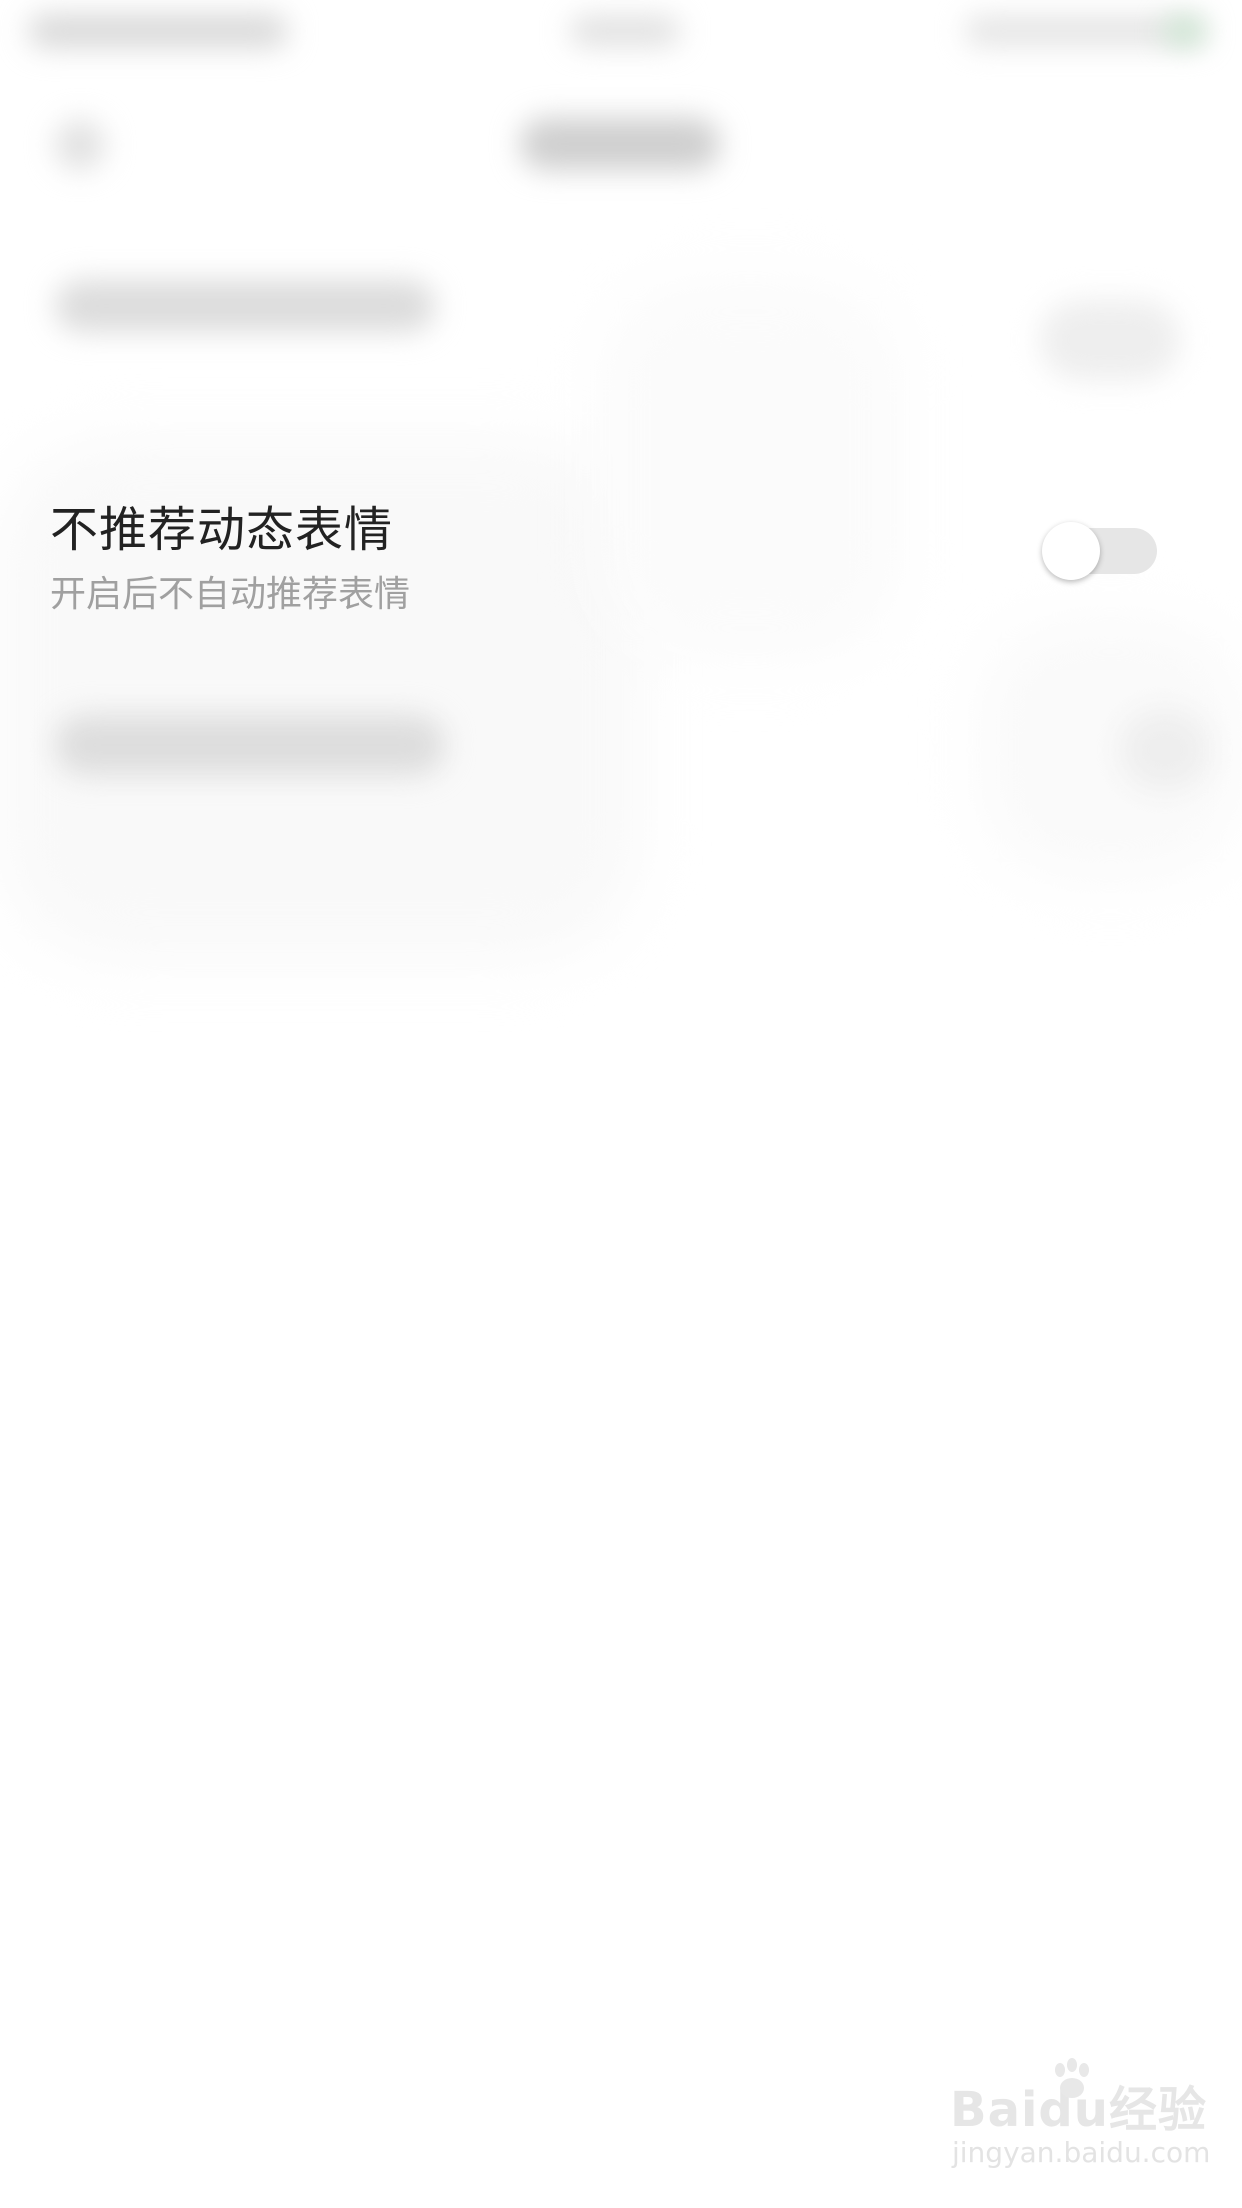  Describe the element at coordinates (1081, 2152) in the screenshot. I see `watermark-url: jingyan.baidu.com` at that location.